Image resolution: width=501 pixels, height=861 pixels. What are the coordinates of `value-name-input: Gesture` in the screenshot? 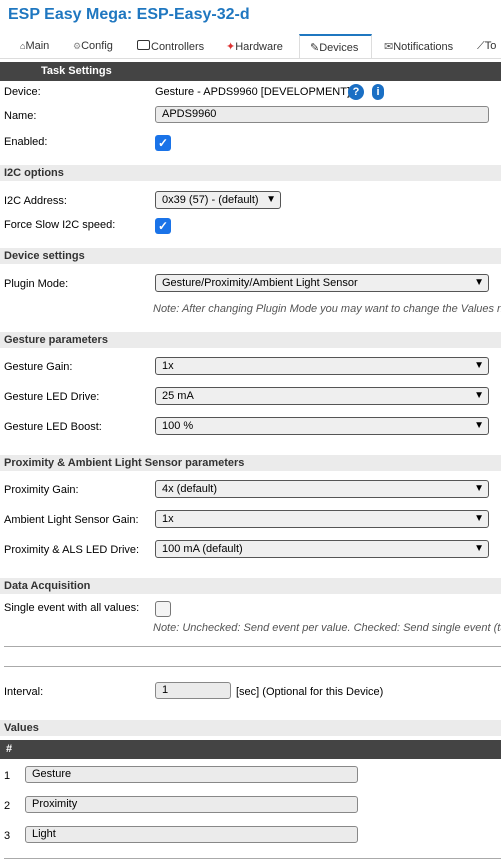 It's located at (191, 774).